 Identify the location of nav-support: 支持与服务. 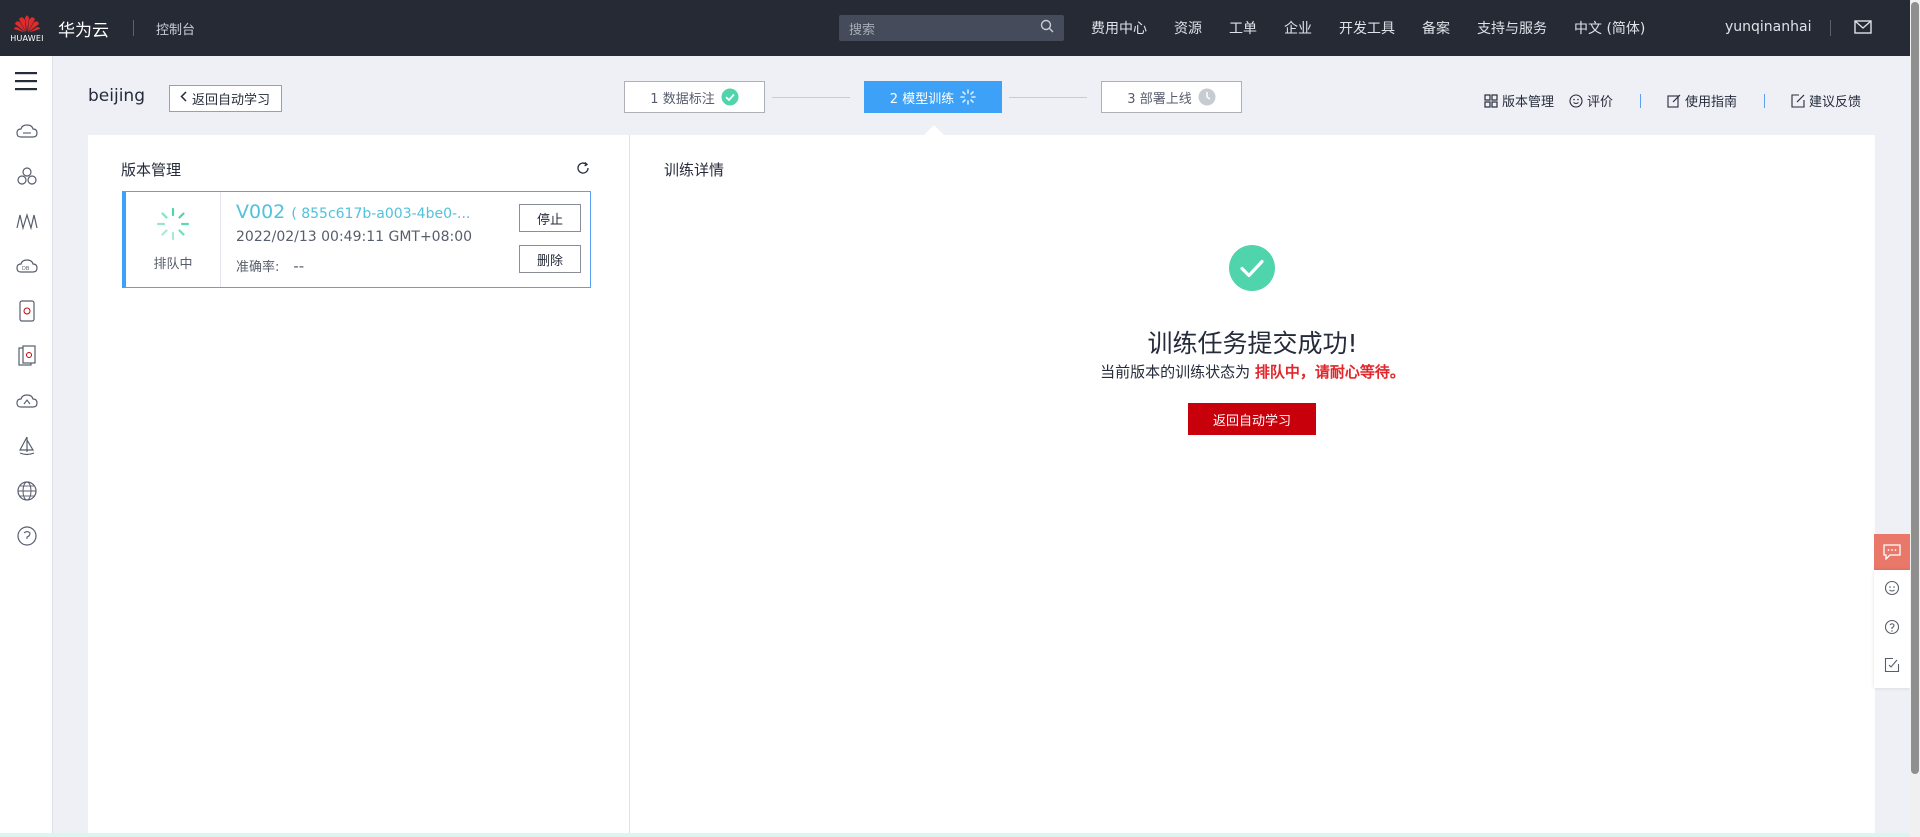
(1512, 28).